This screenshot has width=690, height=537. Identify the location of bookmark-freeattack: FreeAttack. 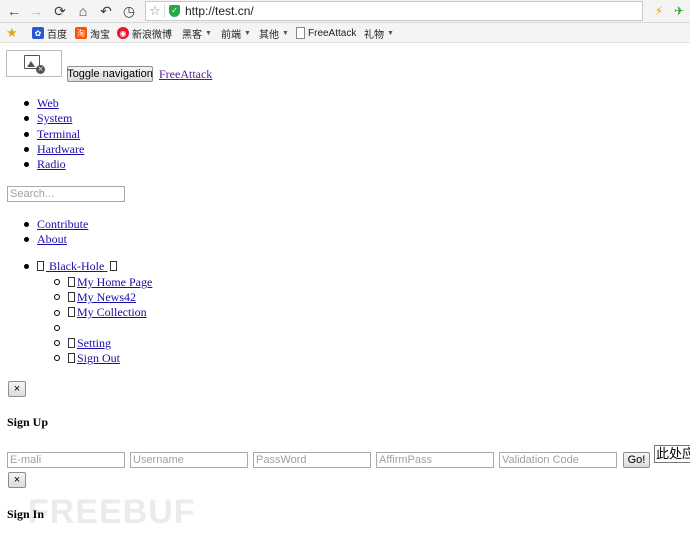
(326, 33).